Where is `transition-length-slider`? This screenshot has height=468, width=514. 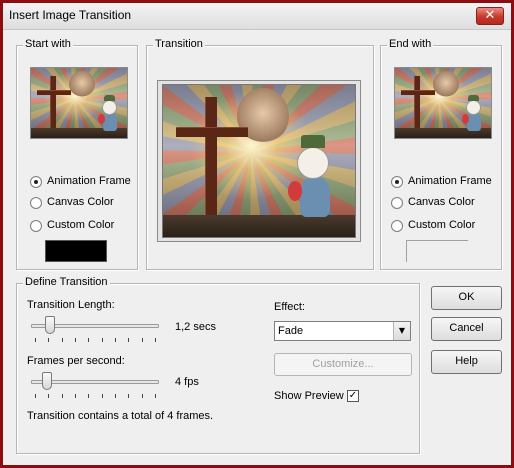
transition-length-slider is located at coordinates (95, 331).